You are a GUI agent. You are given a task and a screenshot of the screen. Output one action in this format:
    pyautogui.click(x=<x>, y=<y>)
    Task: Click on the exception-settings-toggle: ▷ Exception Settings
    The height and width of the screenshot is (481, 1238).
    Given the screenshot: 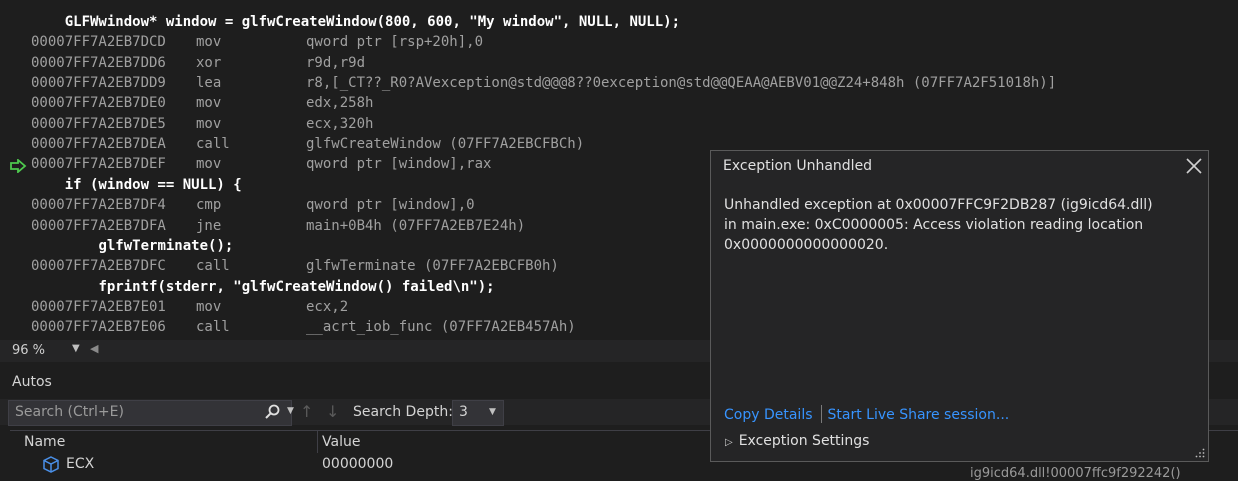 What is the action you would take?
    pyautogui.click(x=797, y=441)
    